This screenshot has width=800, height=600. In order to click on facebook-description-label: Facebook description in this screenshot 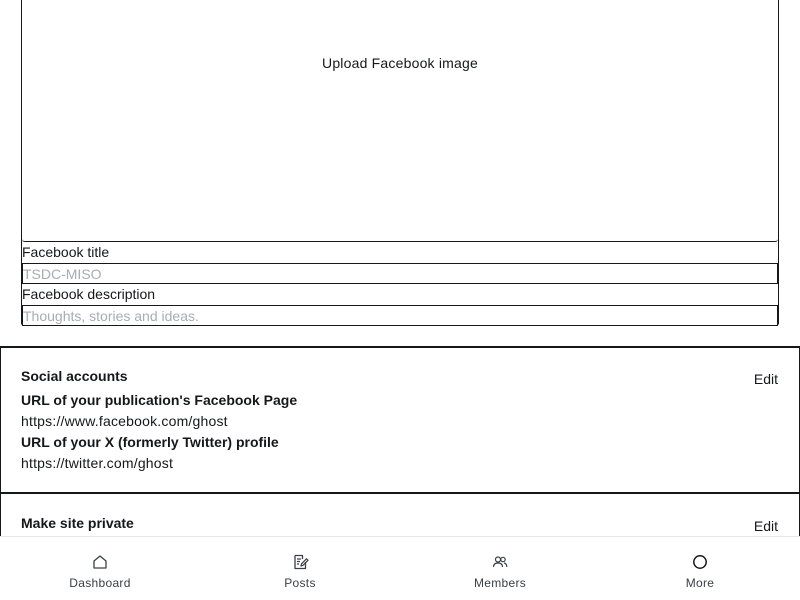, I will do `click(89, 294)`.